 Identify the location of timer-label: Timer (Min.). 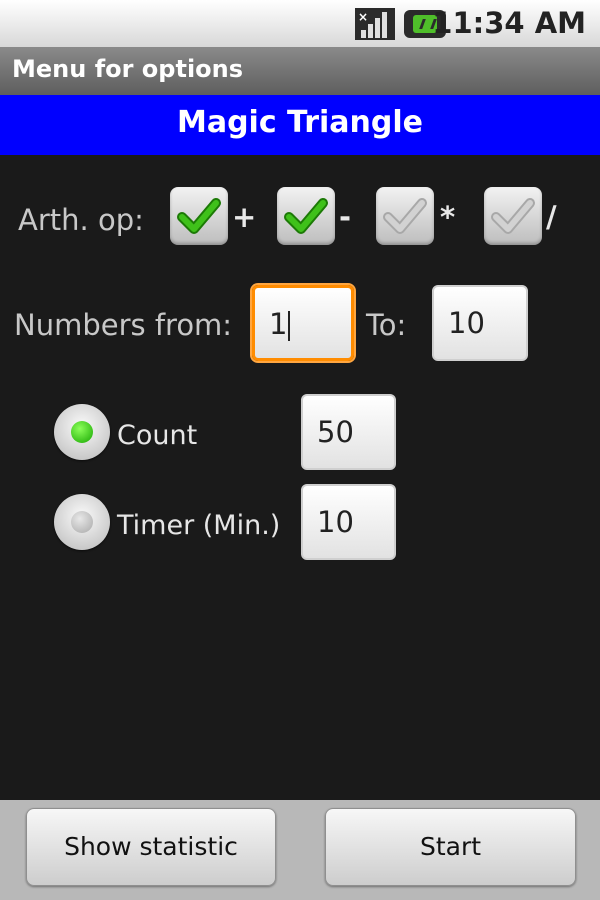
(199, 525).